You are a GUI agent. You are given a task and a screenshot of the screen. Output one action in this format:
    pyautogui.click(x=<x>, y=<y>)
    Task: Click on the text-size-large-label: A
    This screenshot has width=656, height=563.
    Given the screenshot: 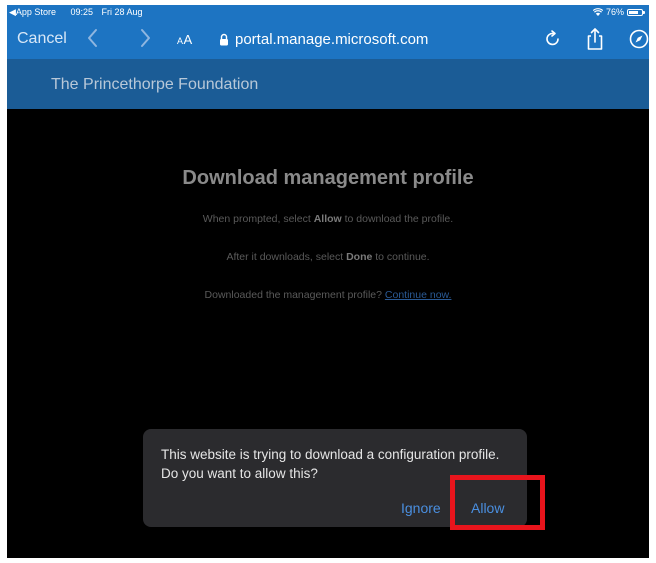 What is the action you would take?
    pyautogui.click(x=188, y=39)
    